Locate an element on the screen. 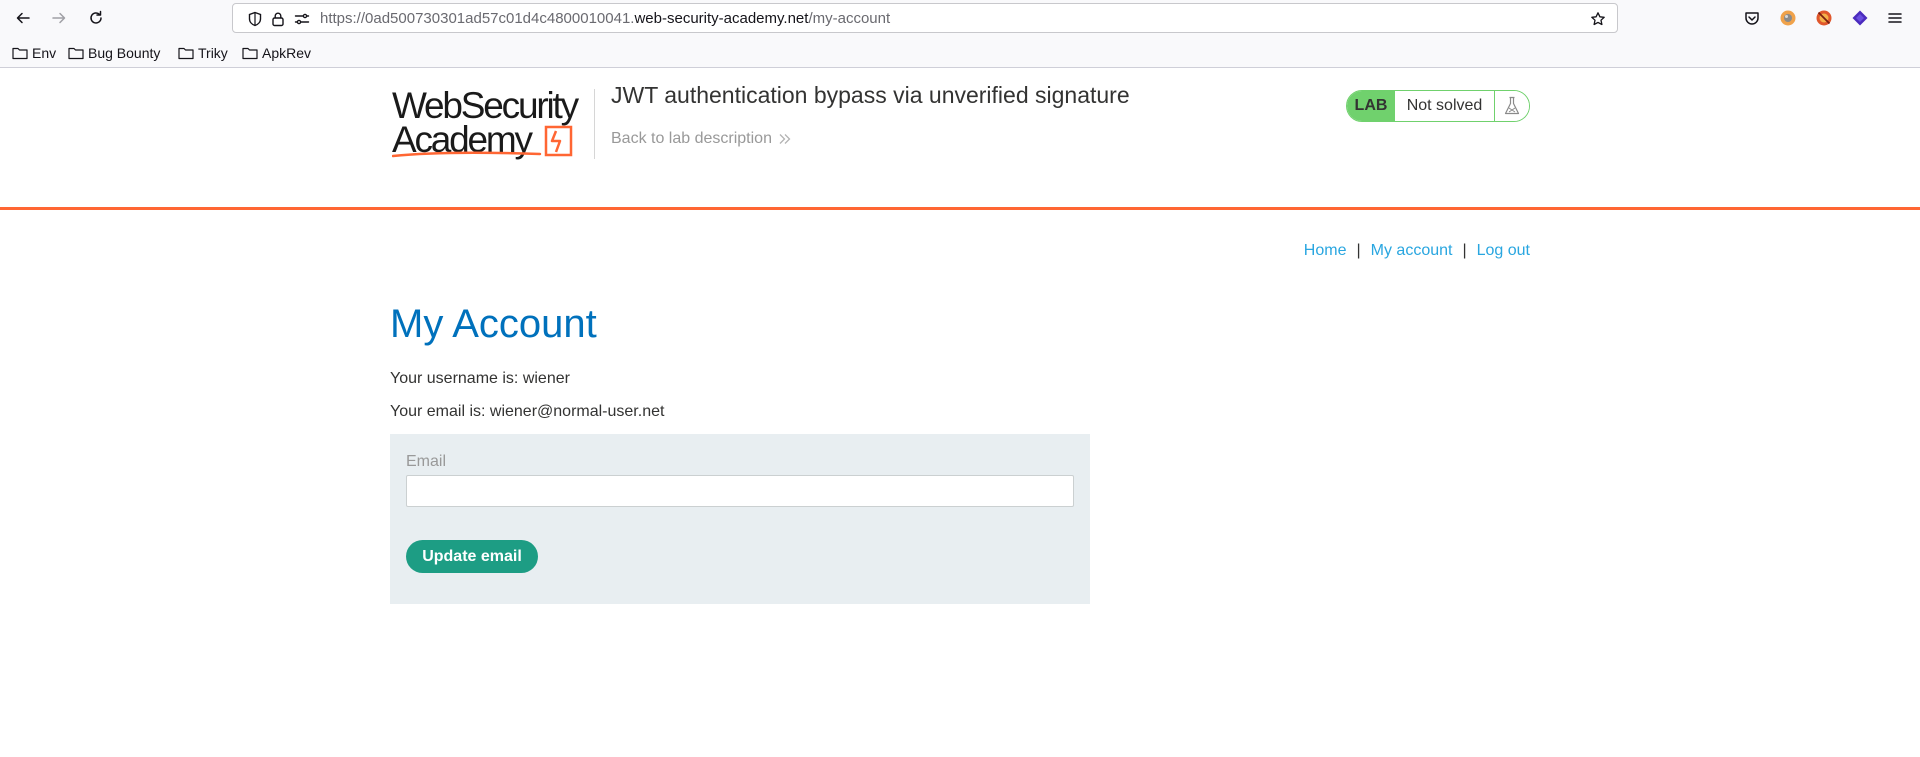 This screenshot has width=1920, height=757. nav-my-account-link: My account is located at coordinates (1412, 250).